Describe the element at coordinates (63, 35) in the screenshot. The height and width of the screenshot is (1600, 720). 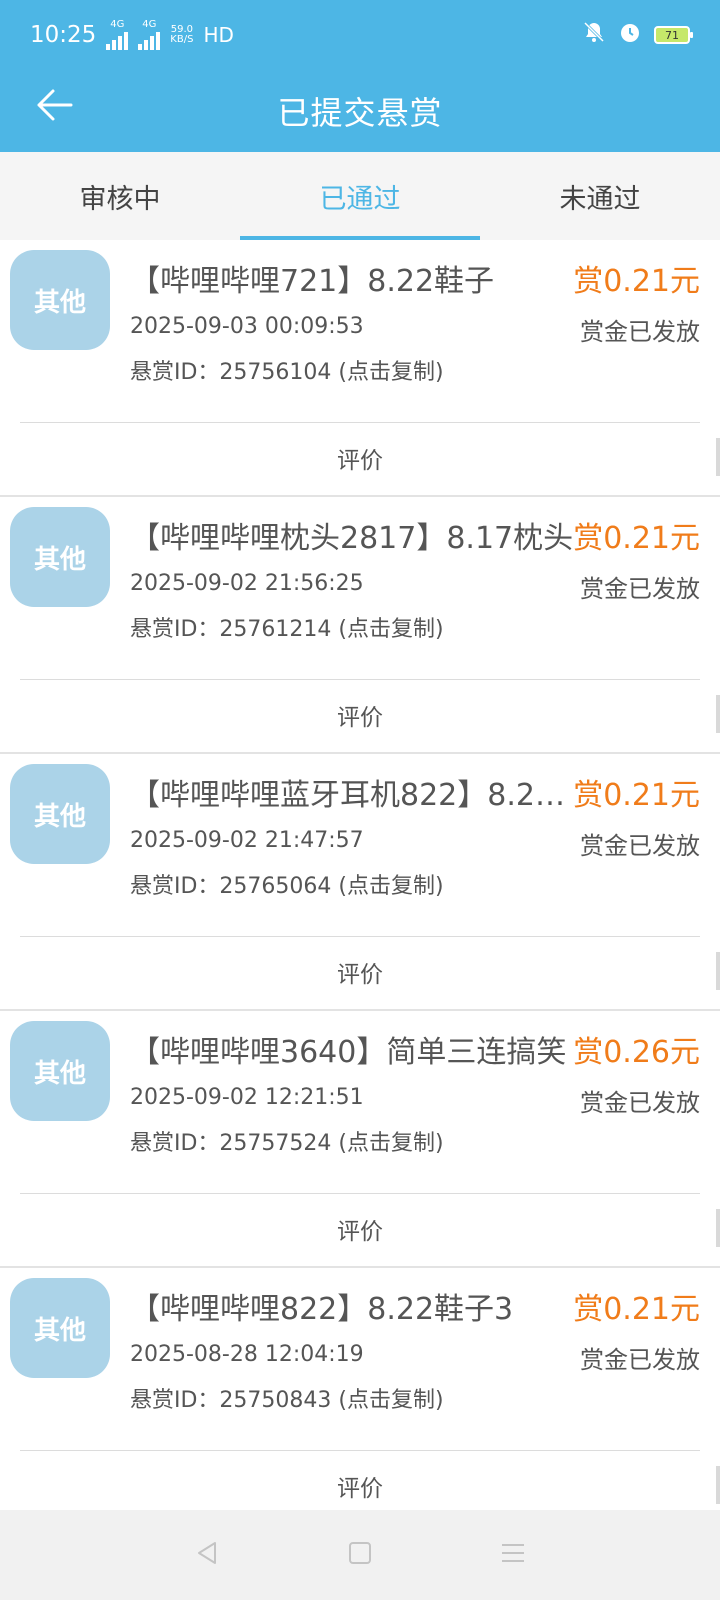
I see `status-time: 10:25` at that location.